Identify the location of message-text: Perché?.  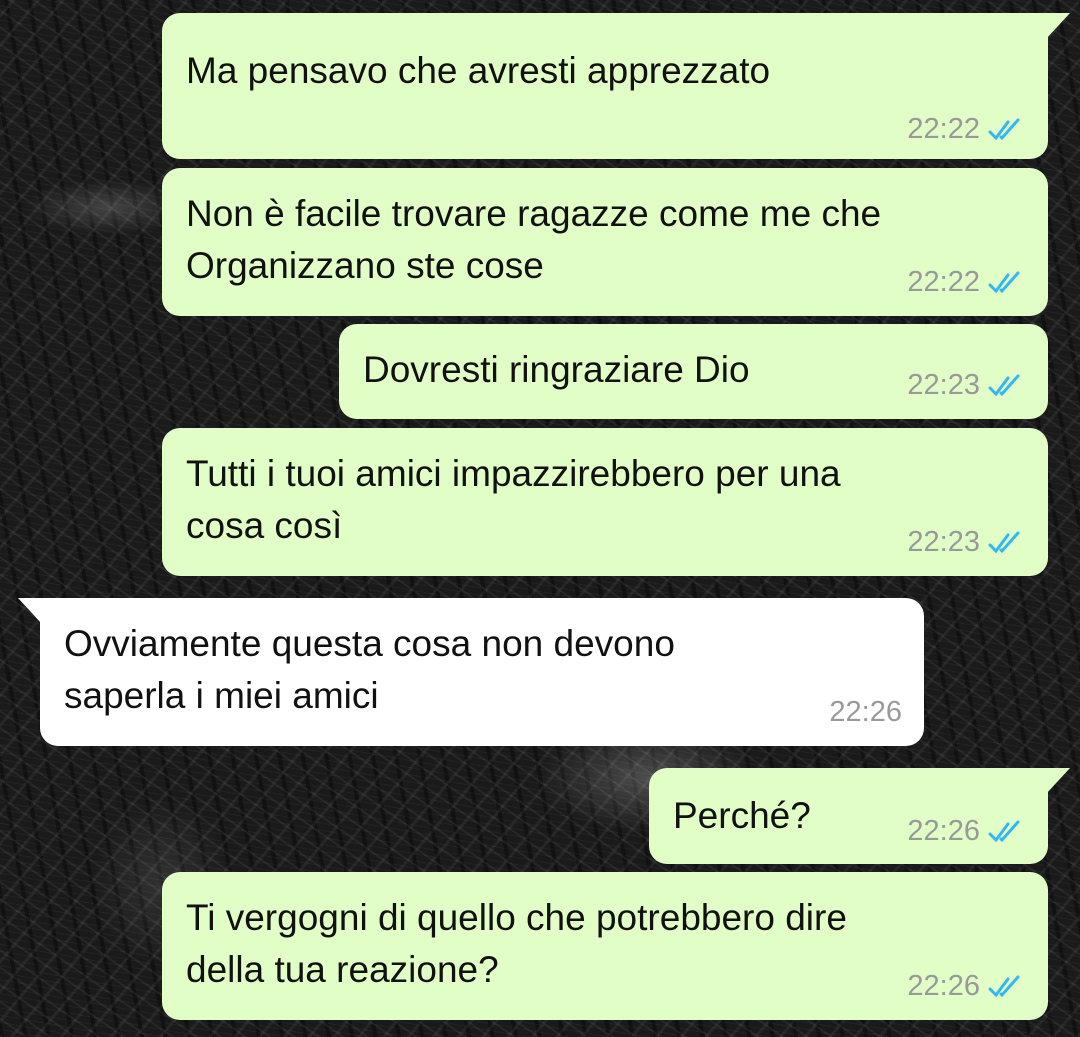
(742, 815).